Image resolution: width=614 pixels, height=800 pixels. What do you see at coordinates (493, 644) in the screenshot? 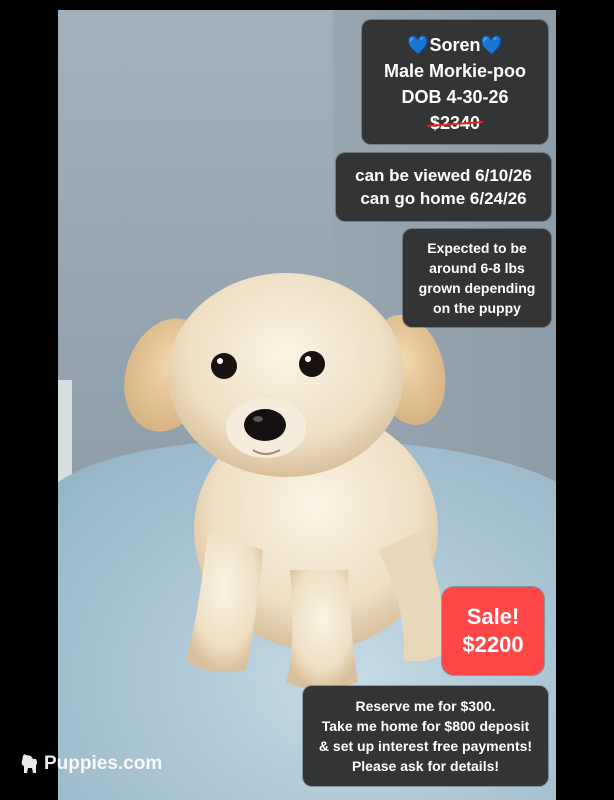
I see `sale-price: $2200` at bounding box center [493, 644].